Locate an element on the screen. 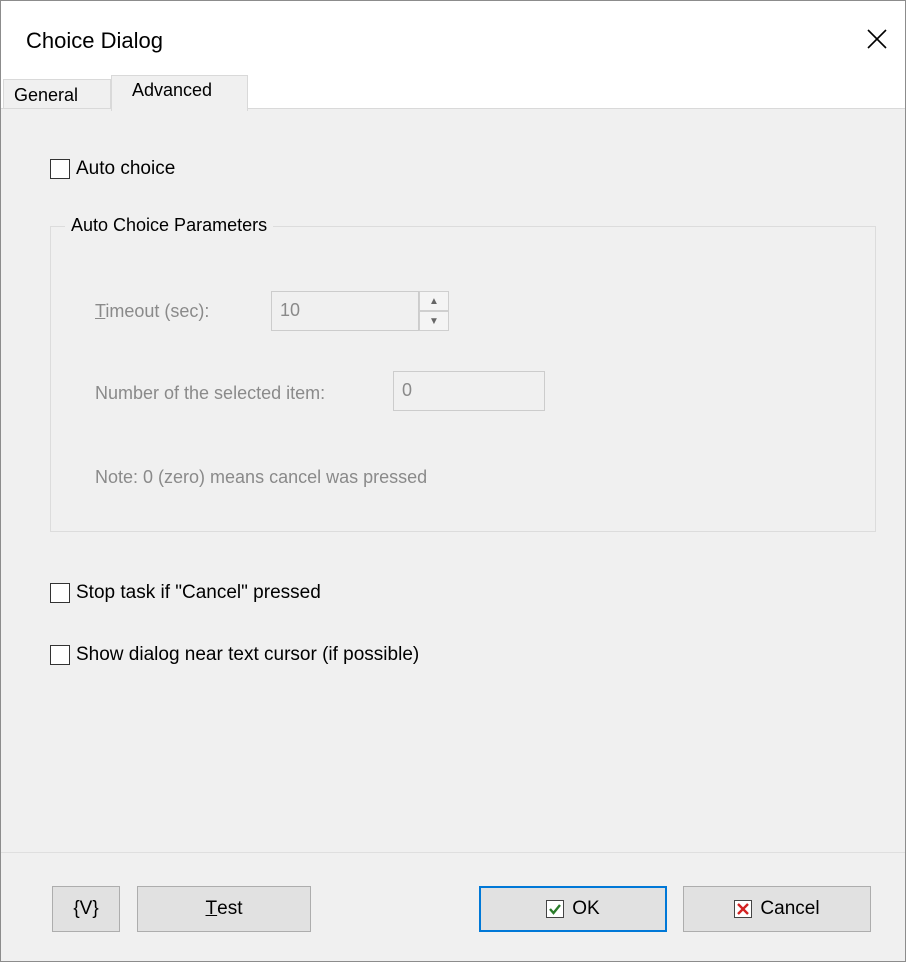  tab-general: General is located at coordinates (57, 94).